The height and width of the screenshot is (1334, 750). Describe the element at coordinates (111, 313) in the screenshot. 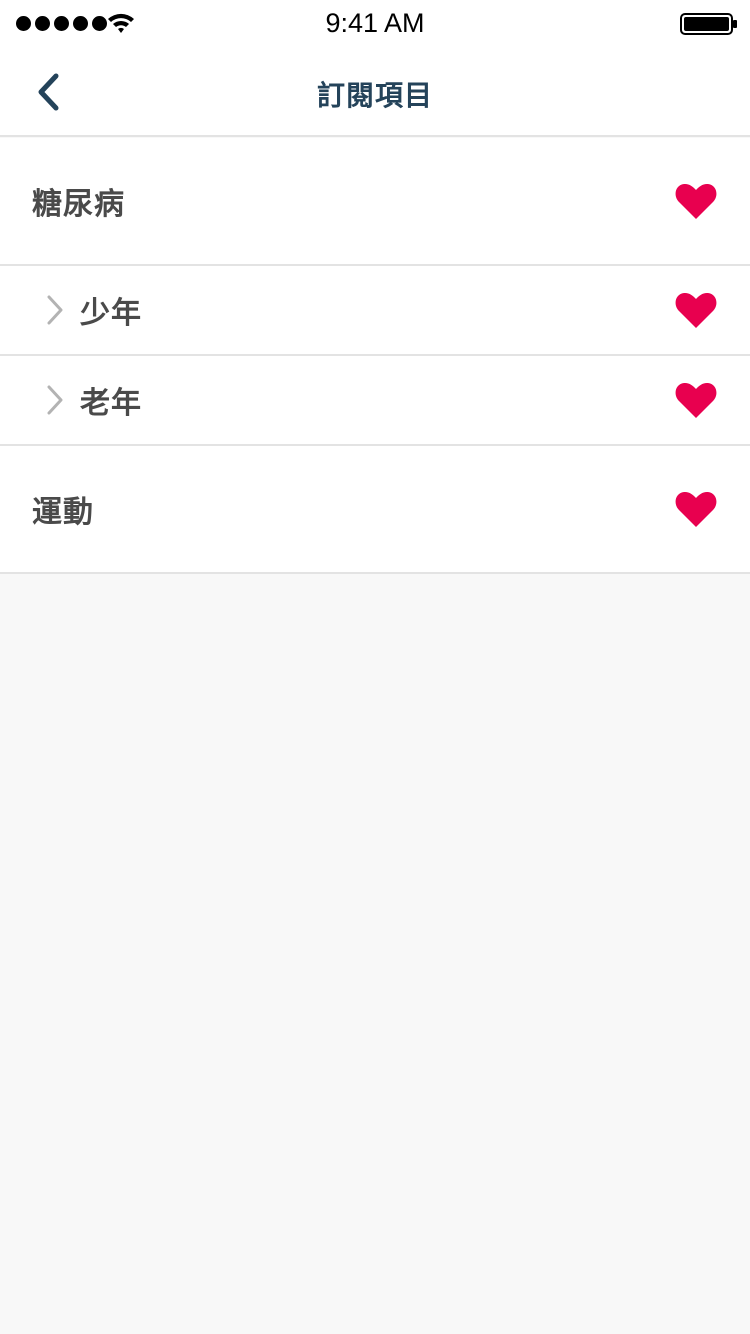

I see `list-item-label: 少年` at that location.